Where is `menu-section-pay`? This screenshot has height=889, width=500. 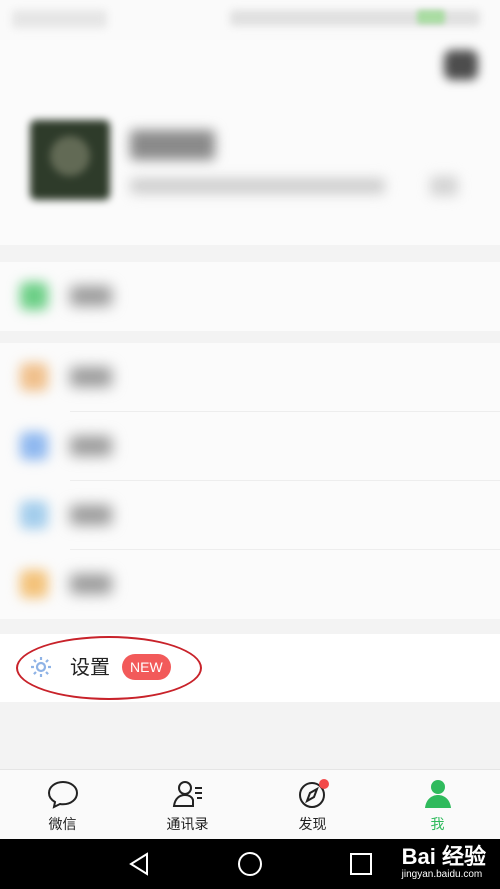 menu-section-pay is located at coordinates (250, 296).